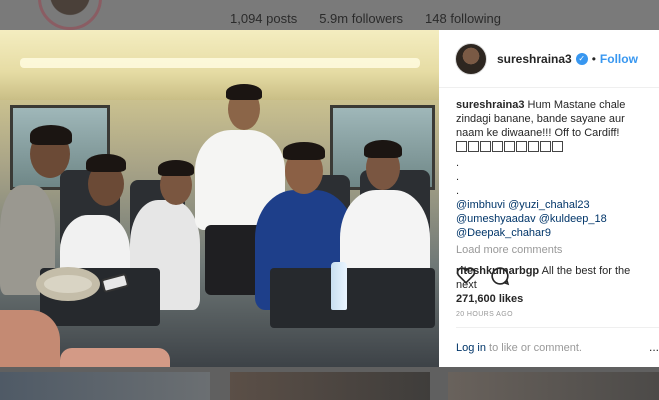 This screenshot has height=400, width=659. I want to click on avatar, so click(471, 58).